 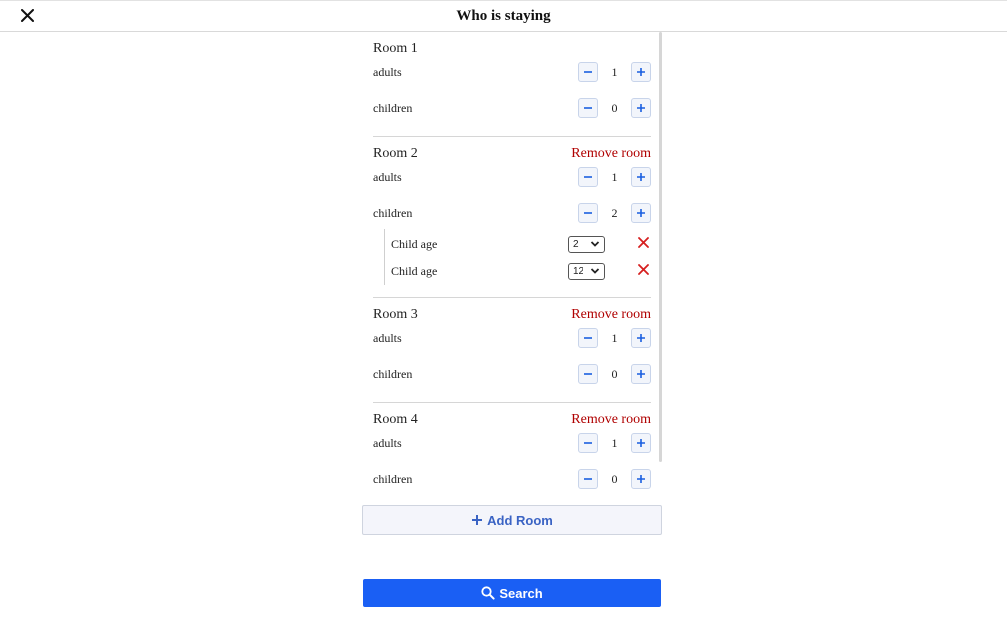 I want to click on children-stepper: 2, so click(x=614, y=214).